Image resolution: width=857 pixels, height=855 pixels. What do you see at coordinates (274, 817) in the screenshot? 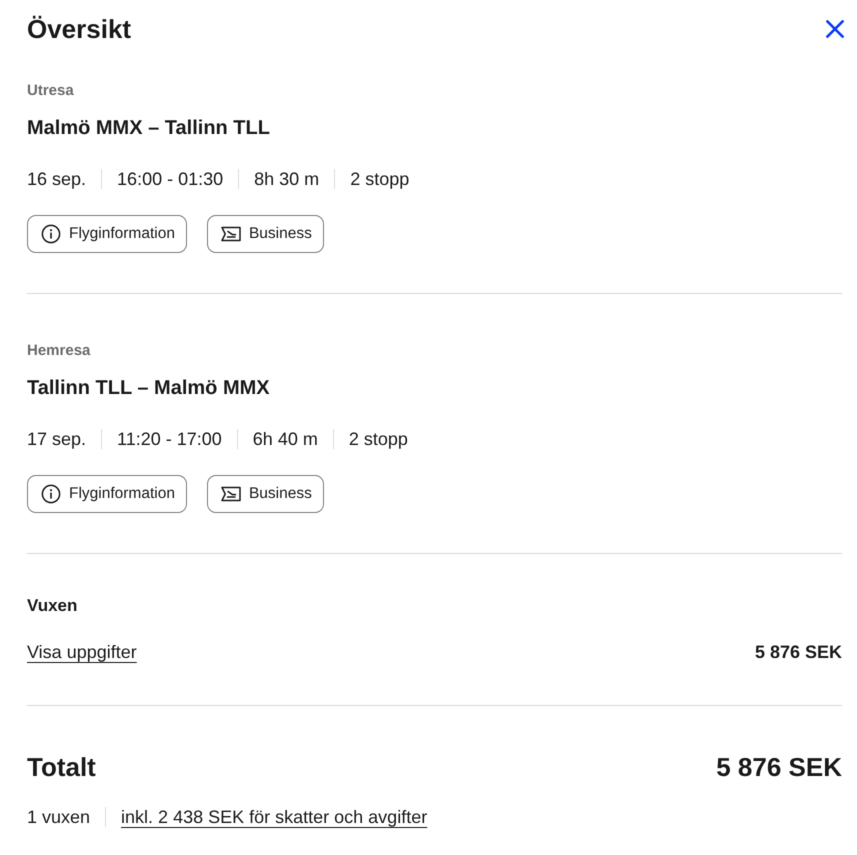
I see `taxes-link: inkl. 2 438 SEK för skatter och avgifter` at bounding box center [274, 817].